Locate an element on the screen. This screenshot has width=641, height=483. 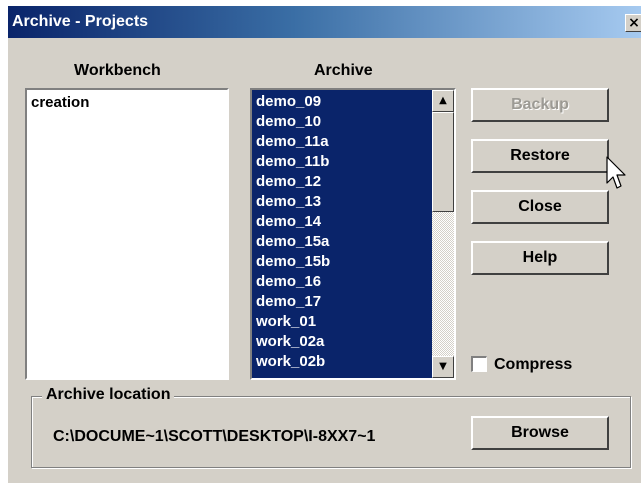
window-title: Archive - Projects is located at coordinates (80, 21).